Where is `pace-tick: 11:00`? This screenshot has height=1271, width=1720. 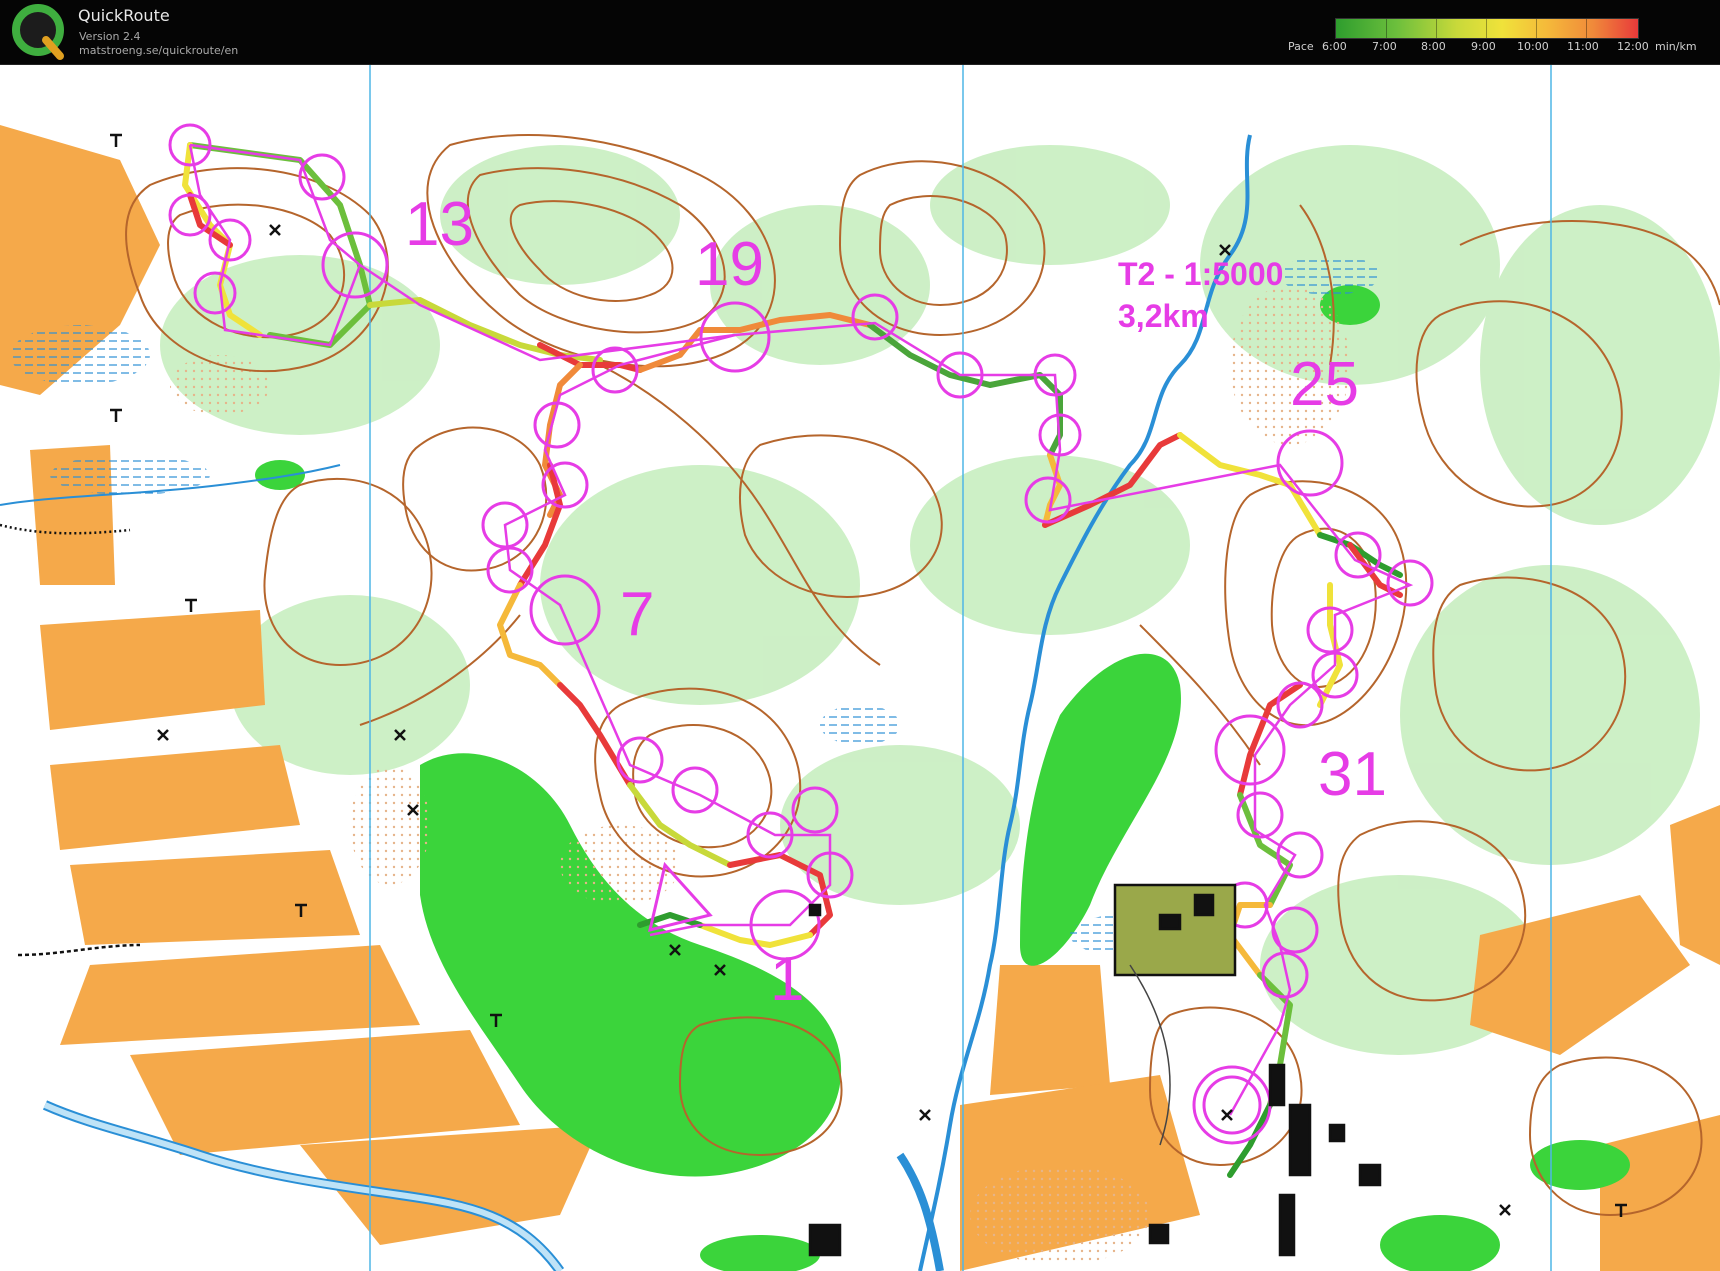
pace-tick: 11:00 is located at coordinates (1583, 46).